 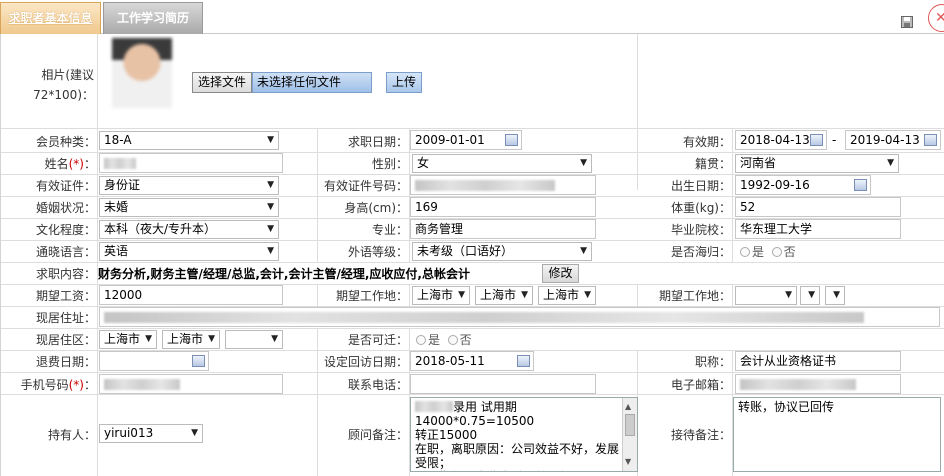 What do you see at coordinates (65, 340) in the screenshot?
I see `current-area-label: 现居住区：` at bounding box center [65, 340].